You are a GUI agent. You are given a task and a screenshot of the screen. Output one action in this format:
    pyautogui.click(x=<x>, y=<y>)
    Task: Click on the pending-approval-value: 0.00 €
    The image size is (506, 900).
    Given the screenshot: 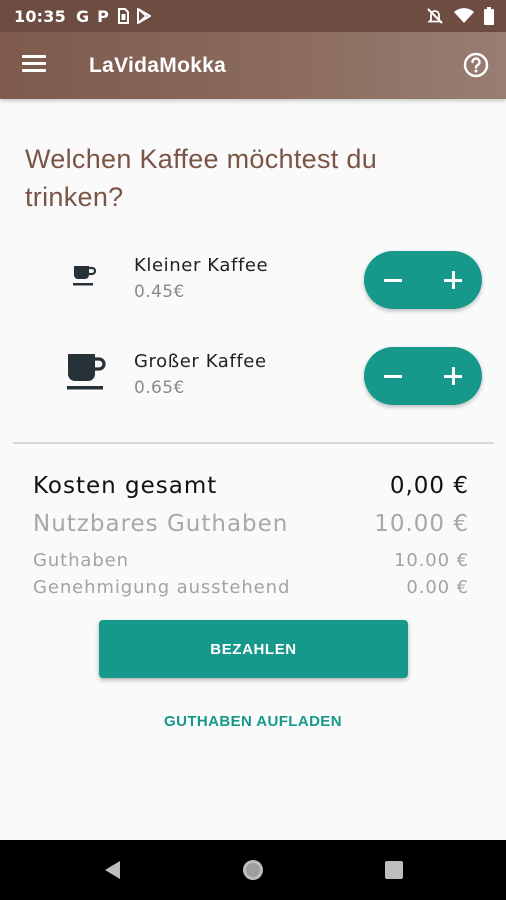 What is the action you would take?
    pyautogui.click(x=437, y=587)
    